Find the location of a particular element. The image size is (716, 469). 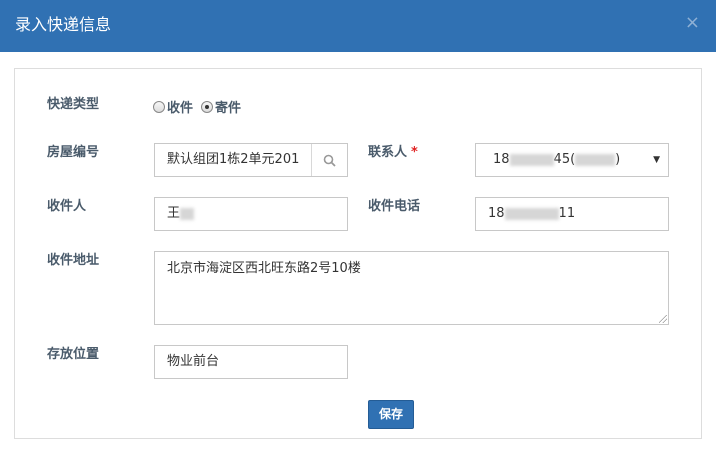

room-label: 房屋编号 is located at coordinates (73, 152).